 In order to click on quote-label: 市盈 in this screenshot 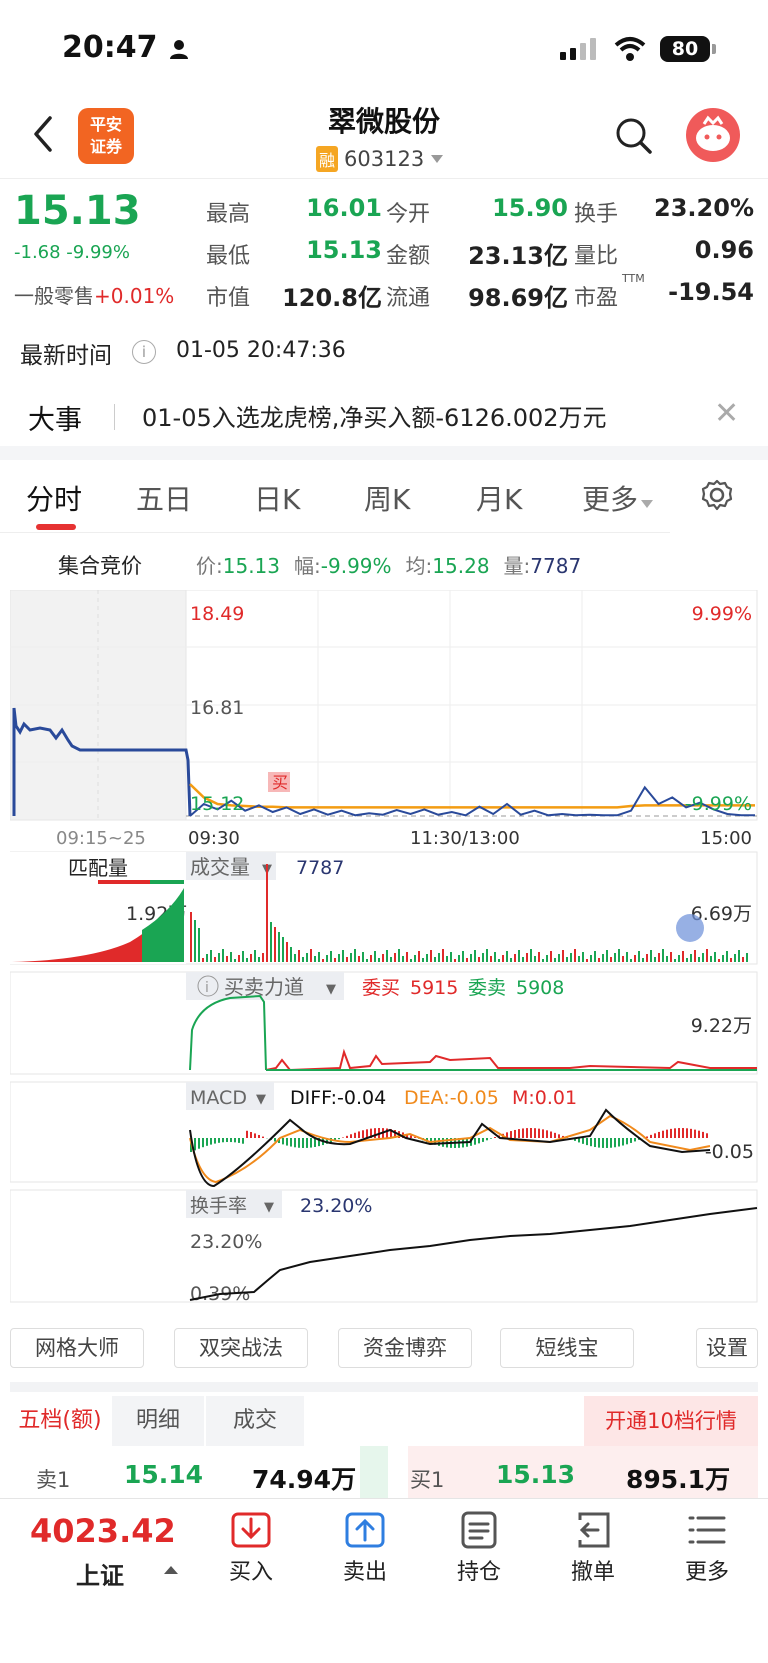, I will do `click(596, 298)`.